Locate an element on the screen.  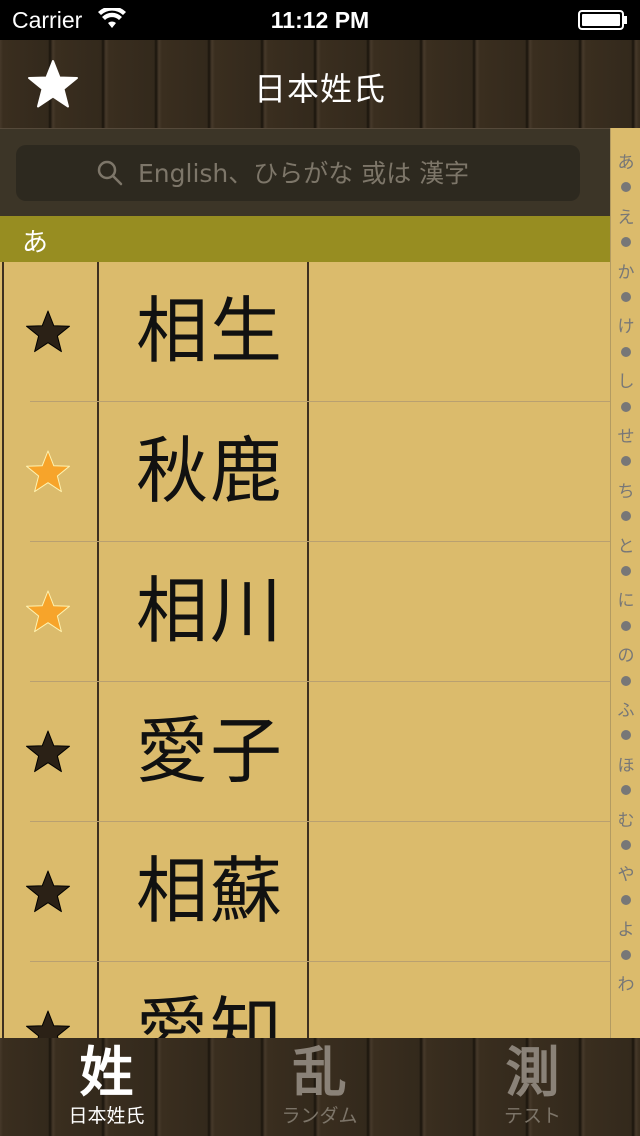
section-index-letter: む is located at coordinates (625, 818).